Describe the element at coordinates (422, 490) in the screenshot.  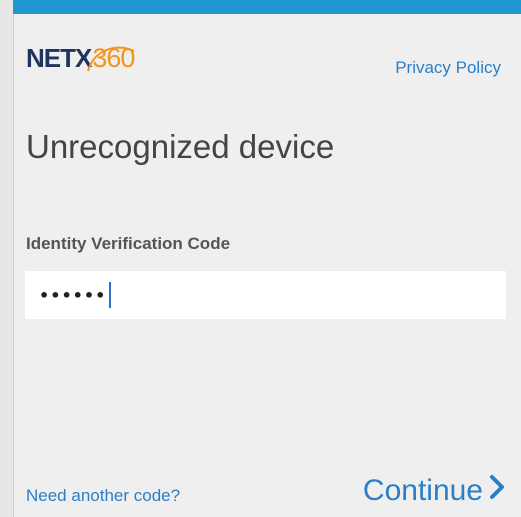
I see `continue-label: Continue` at that location.